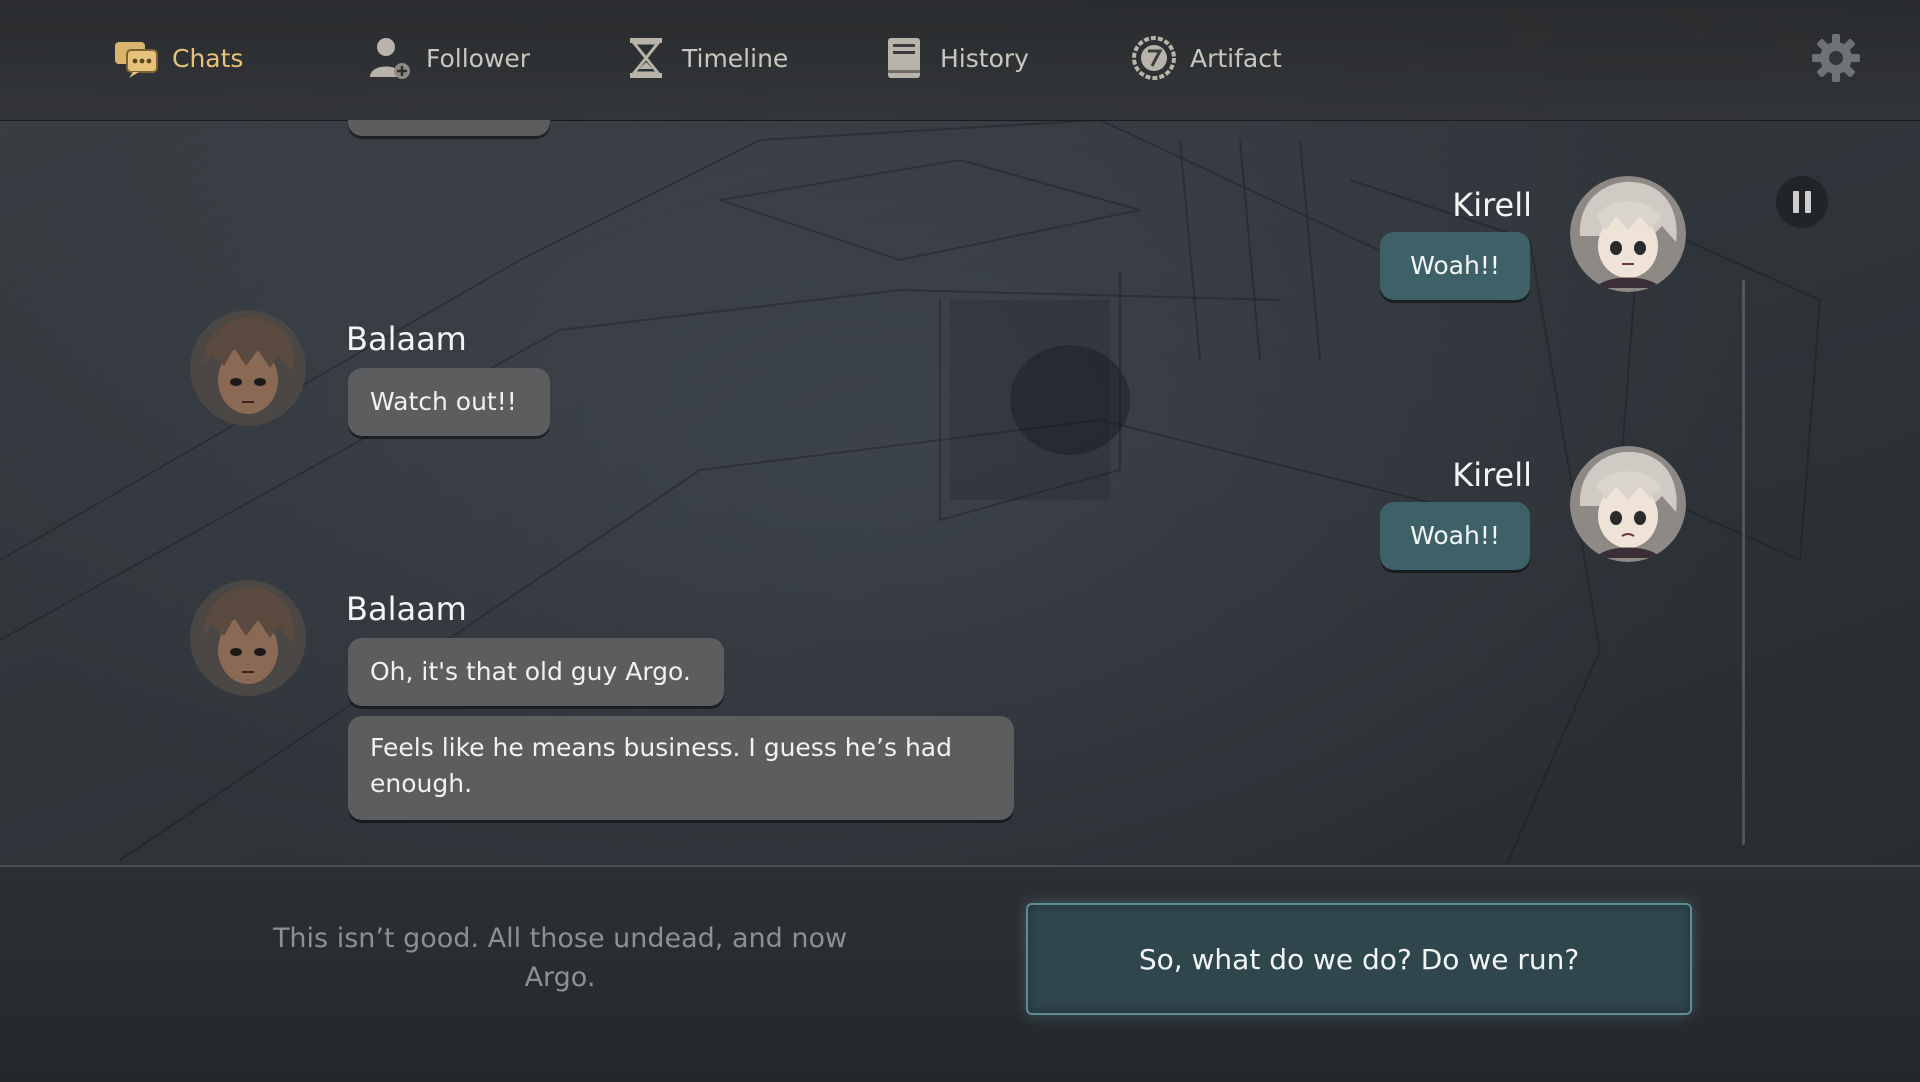 The height and width of the screenshot is (1082, 1920). I want to click on chat-scrollbar, so click(1743, 562).